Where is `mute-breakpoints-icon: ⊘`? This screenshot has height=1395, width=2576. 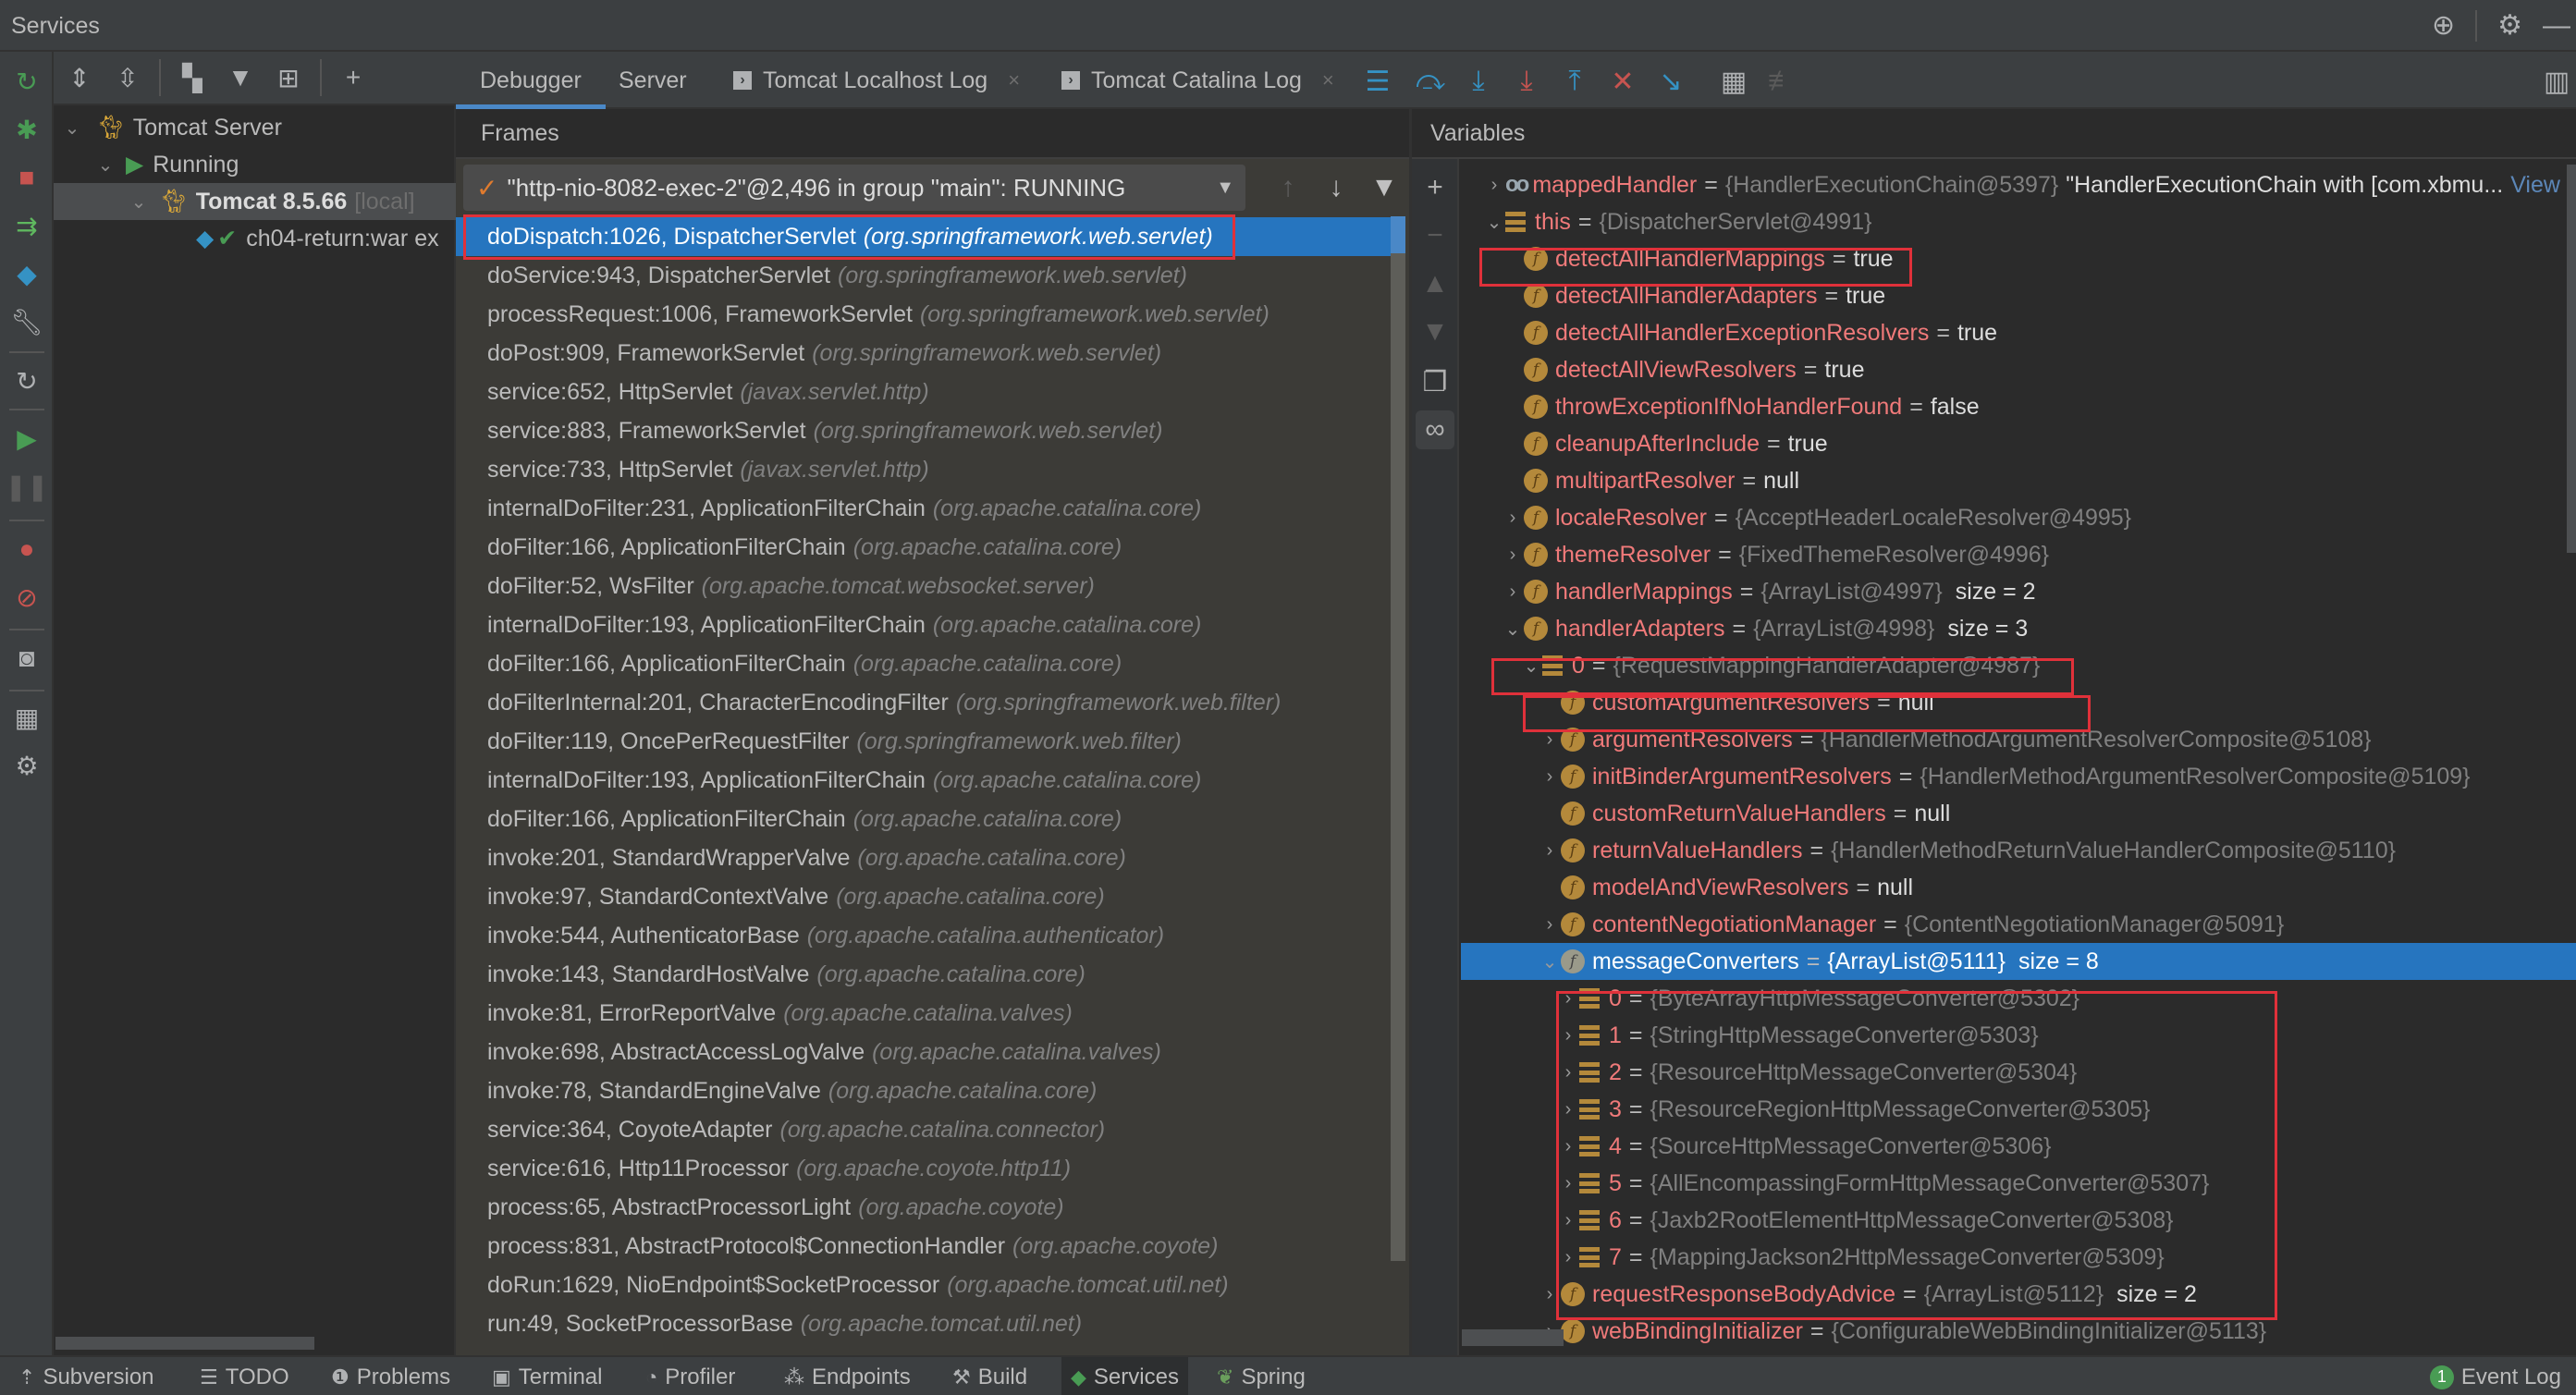 mute-breakpoints-icon: ⊘ is located at coordinates (26, 598).